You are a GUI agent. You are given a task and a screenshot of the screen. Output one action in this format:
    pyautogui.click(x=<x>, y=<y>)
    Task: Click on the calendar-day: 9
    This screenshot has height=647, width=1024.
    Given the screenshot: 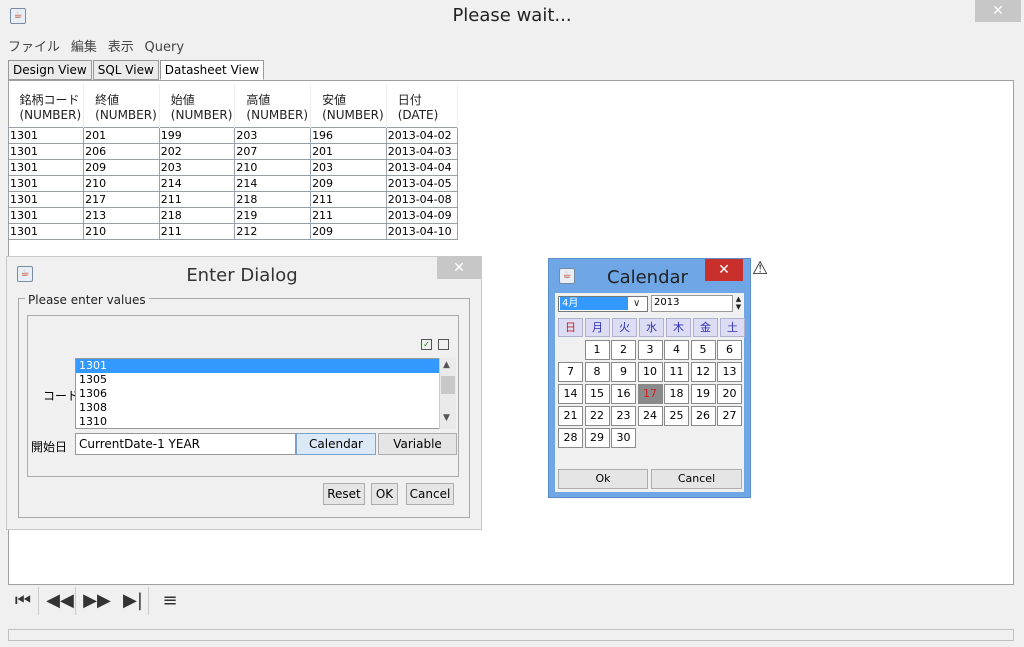 What is the action you would take?
    pyautogui.click(x=623, y=372)
    